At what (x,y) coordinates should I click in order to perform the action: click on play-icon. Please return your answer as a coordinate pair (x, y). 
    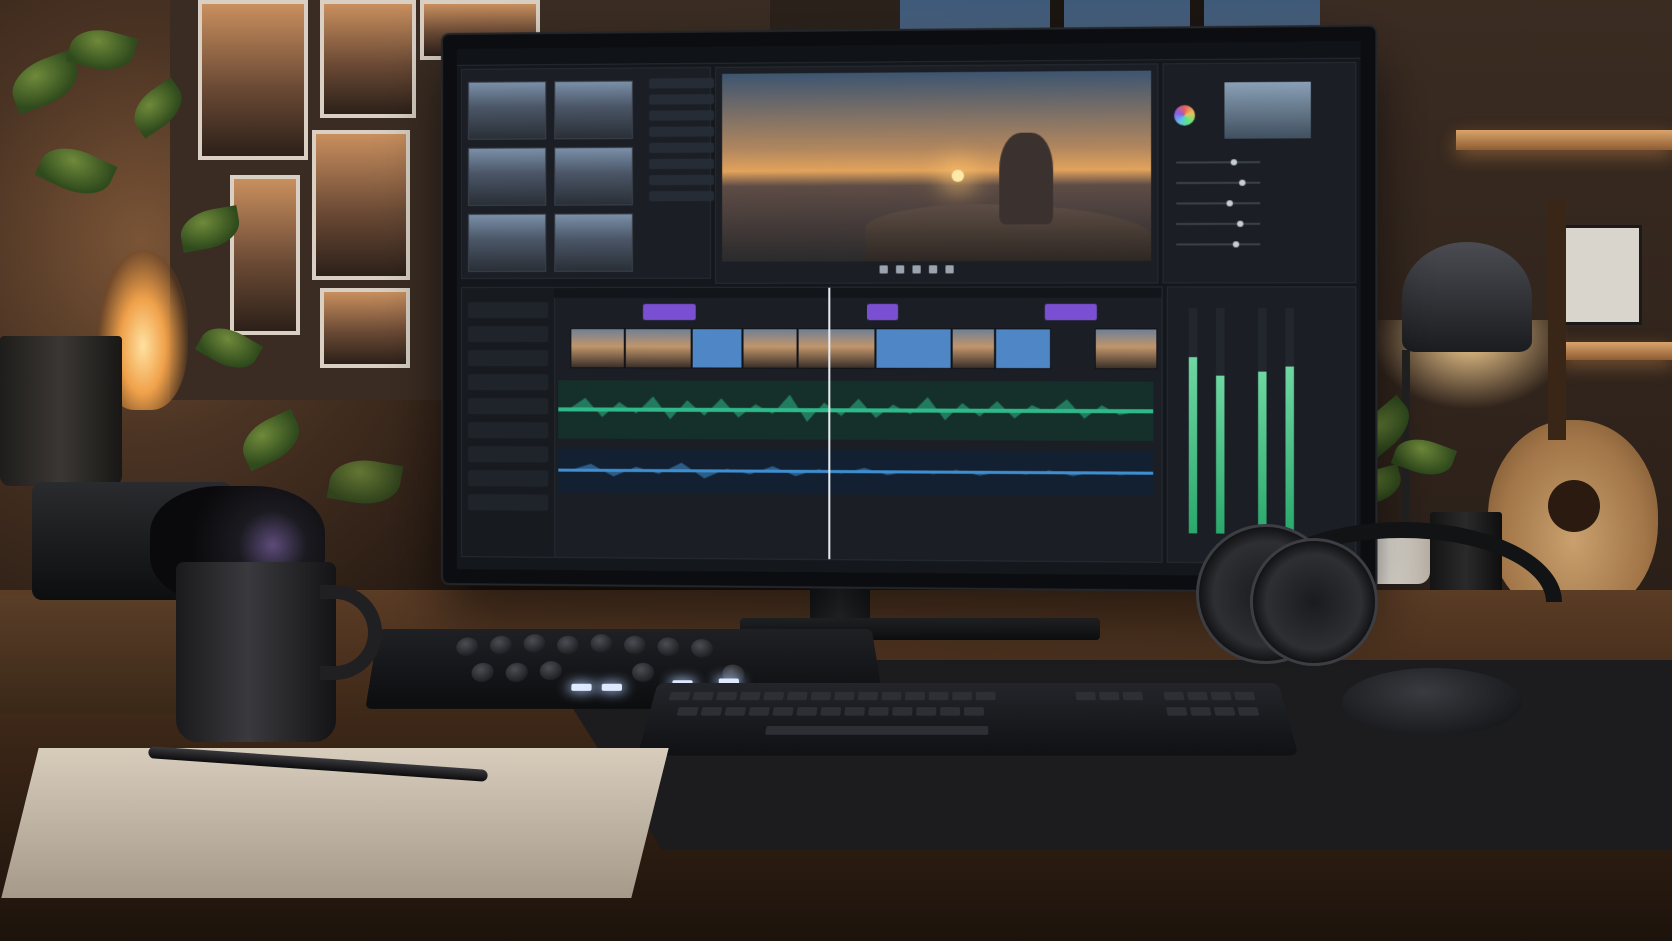
    Looking at the image, I should click on (883, 269).